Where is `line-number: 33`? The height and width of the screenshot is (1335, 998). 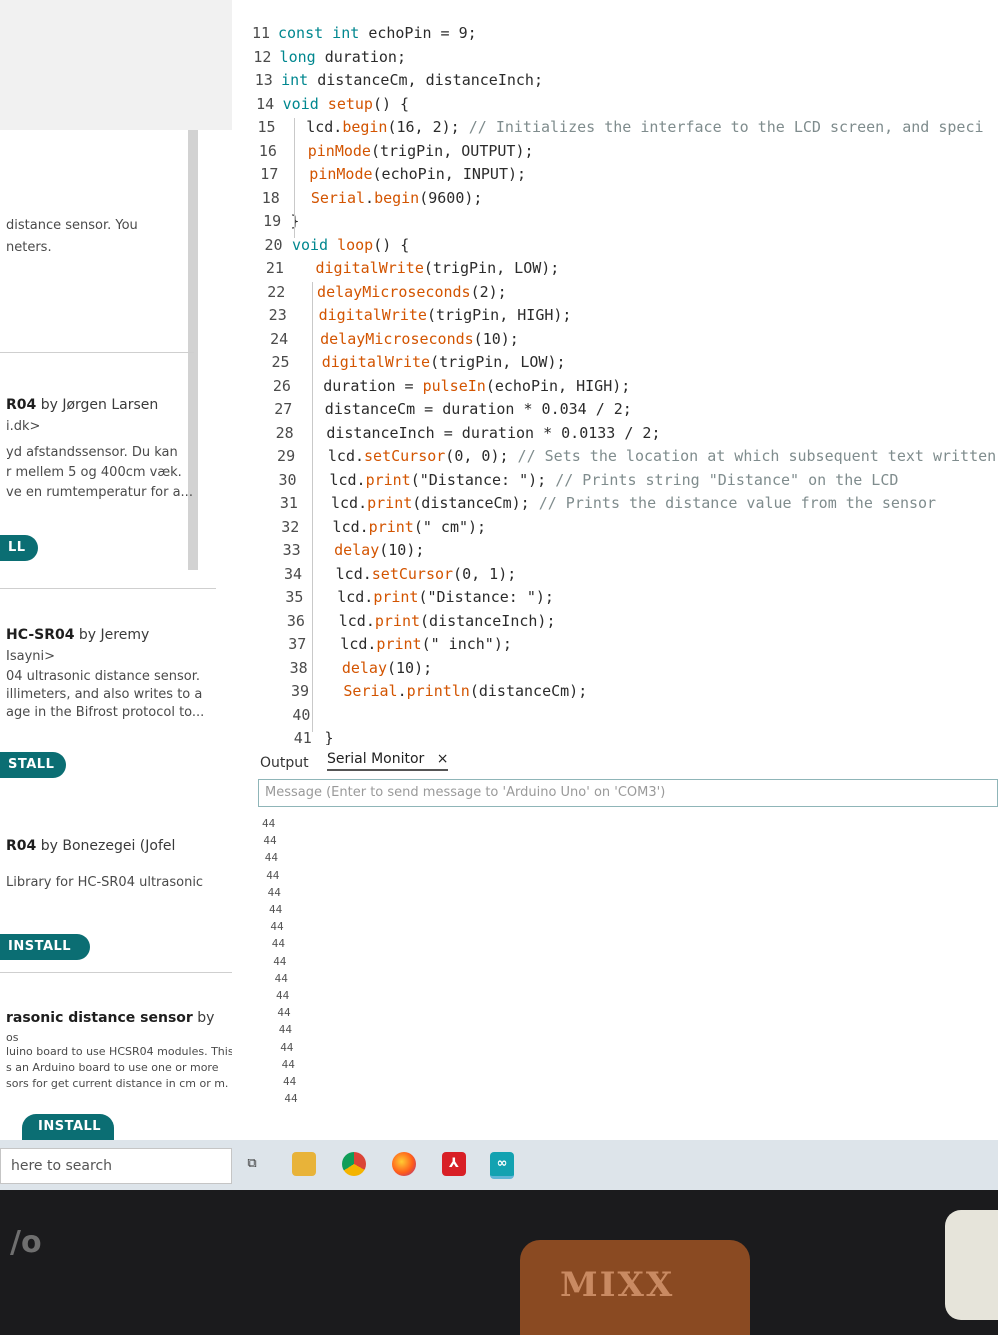 line-number: 33 is located at coordinates (291, 550).